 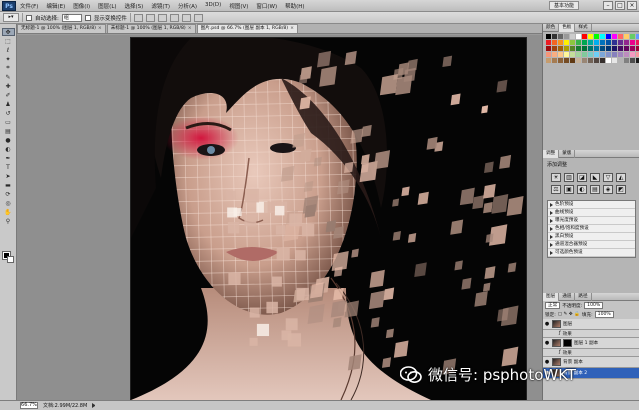 What do you see at coordinates (8, 95) in the screenshot?
I see `brush-tool-icon: ✐` at bounding box center [8, 95].